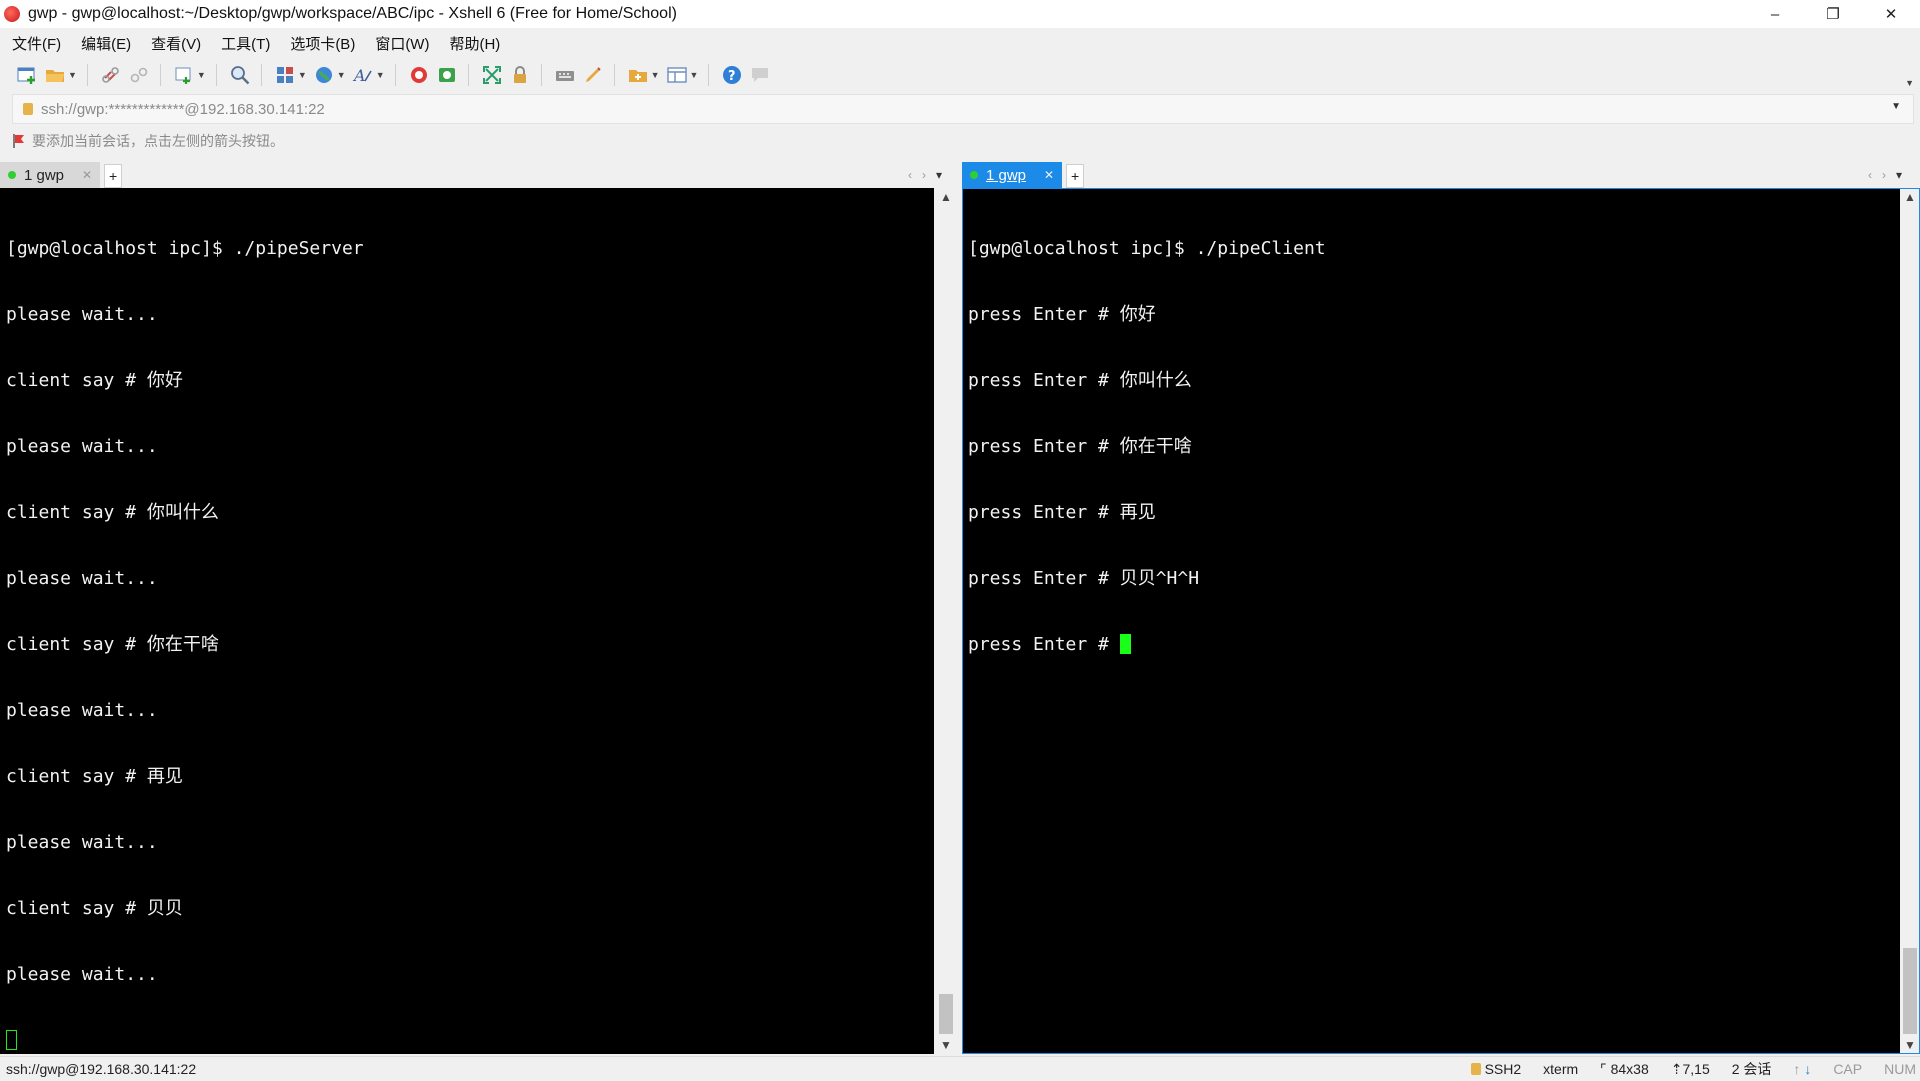 The width and height of the screenshot is (1920, 1081). I want to click on xftp-icon, so click(418, 75).